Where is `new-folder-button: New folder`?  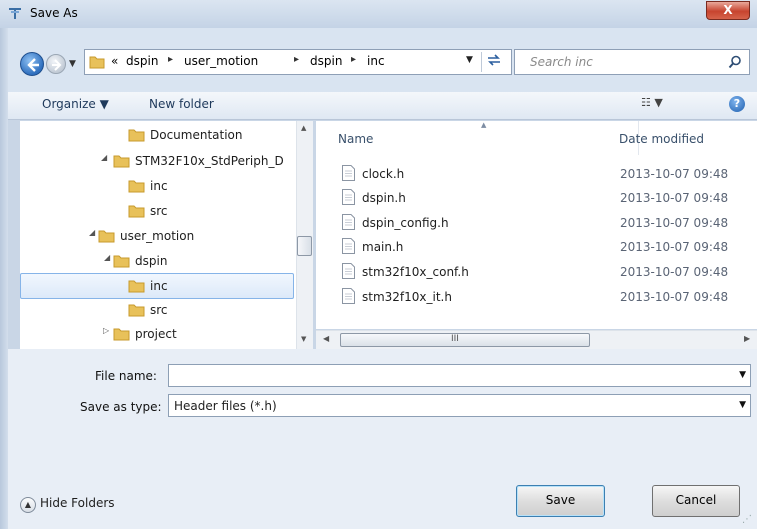 new-folder-button: New folder is located at coordinates (181, 104).